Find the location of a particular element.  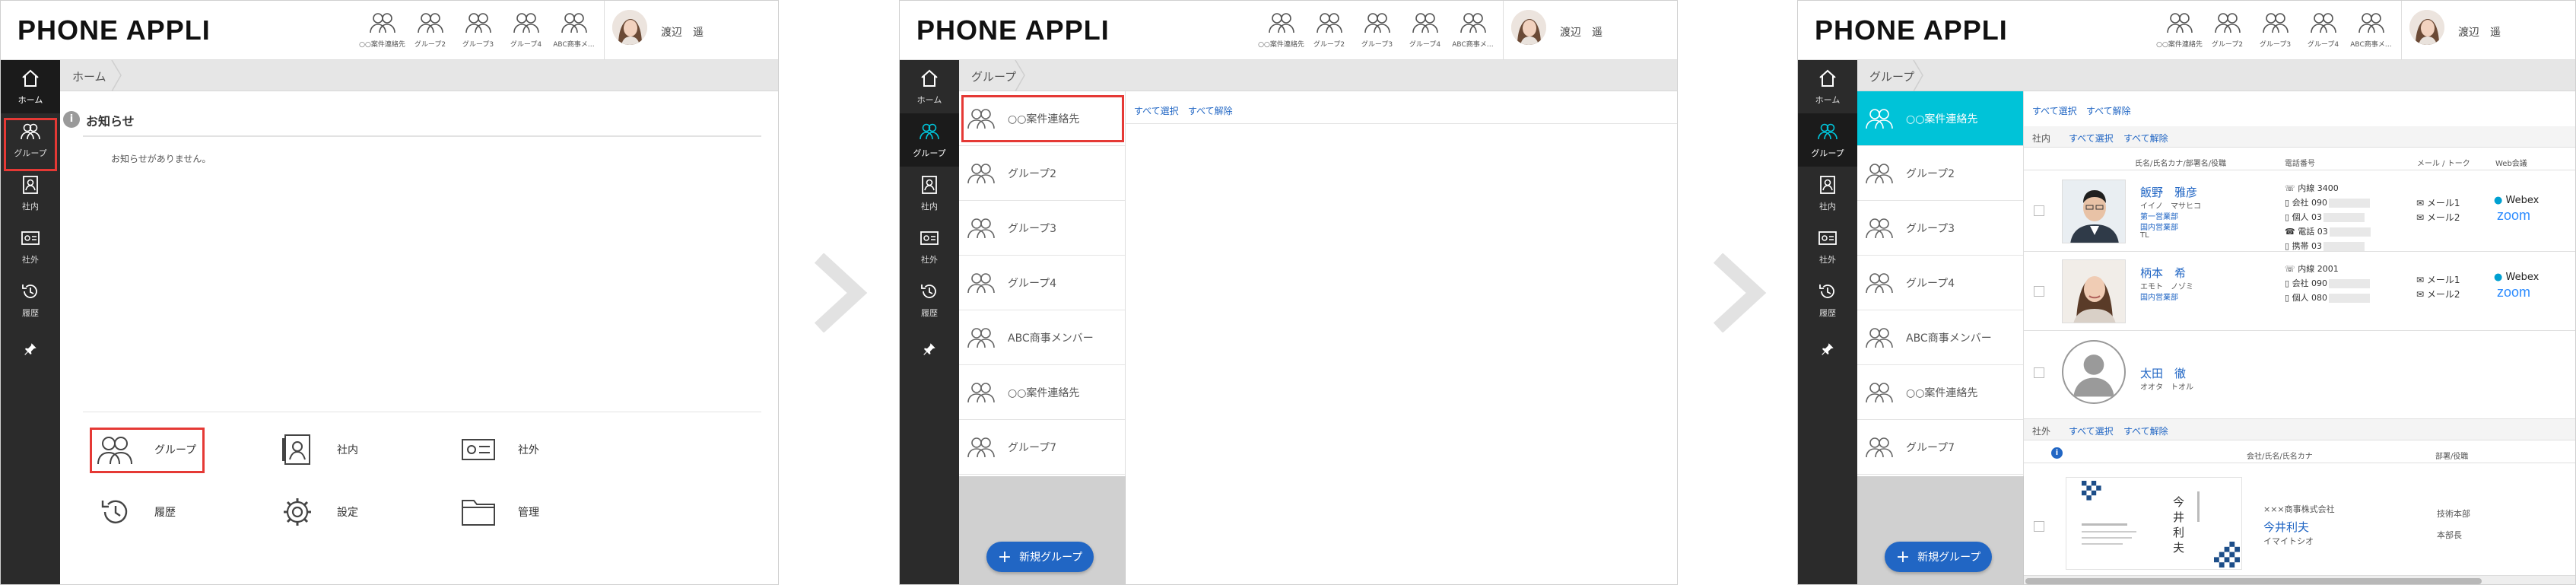

phone-extension: ☏ 内線 3400 is located at coordinates (2312, 188).